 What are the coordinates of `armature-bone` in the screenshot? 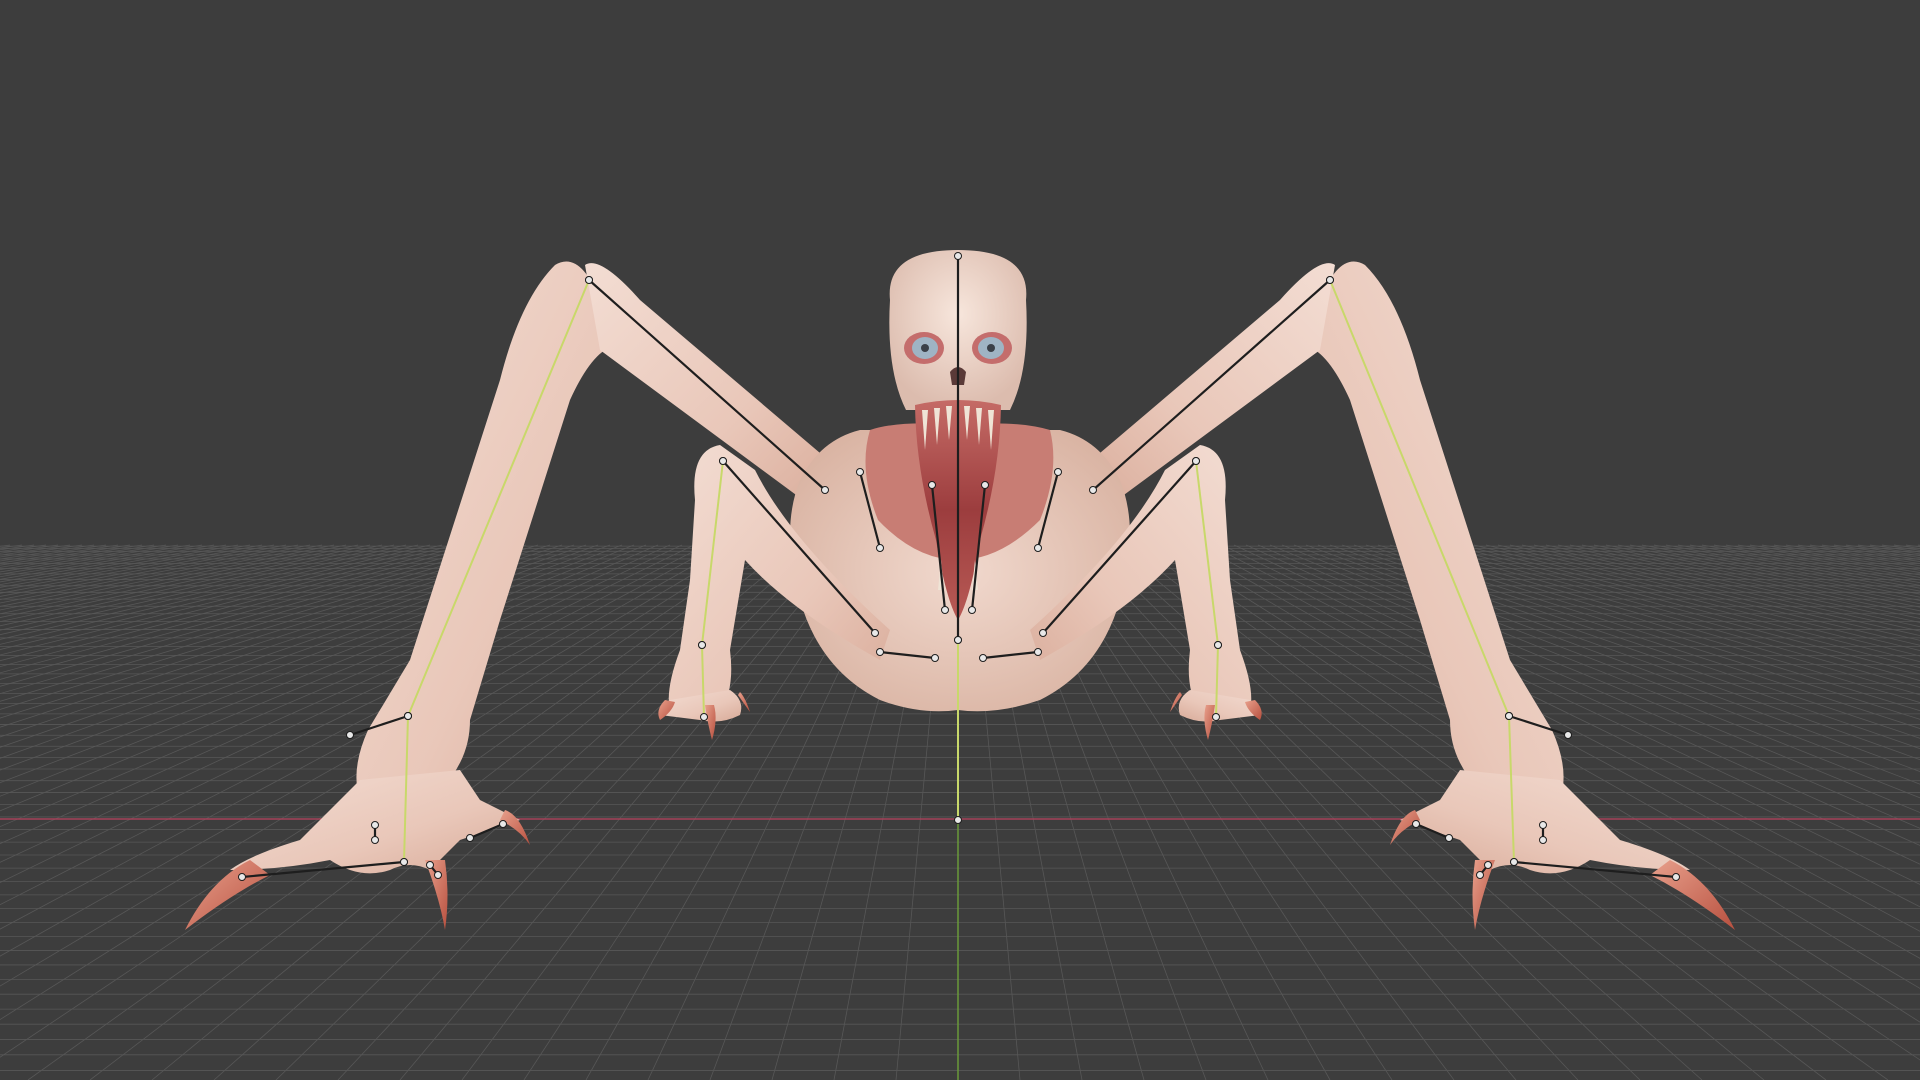 It's located at (1419, 498).